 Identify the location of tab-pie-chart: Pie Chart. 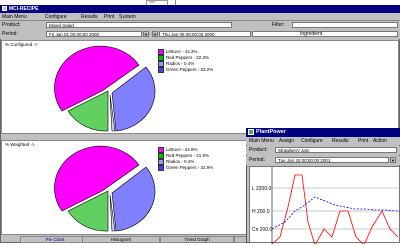
(55, 239).